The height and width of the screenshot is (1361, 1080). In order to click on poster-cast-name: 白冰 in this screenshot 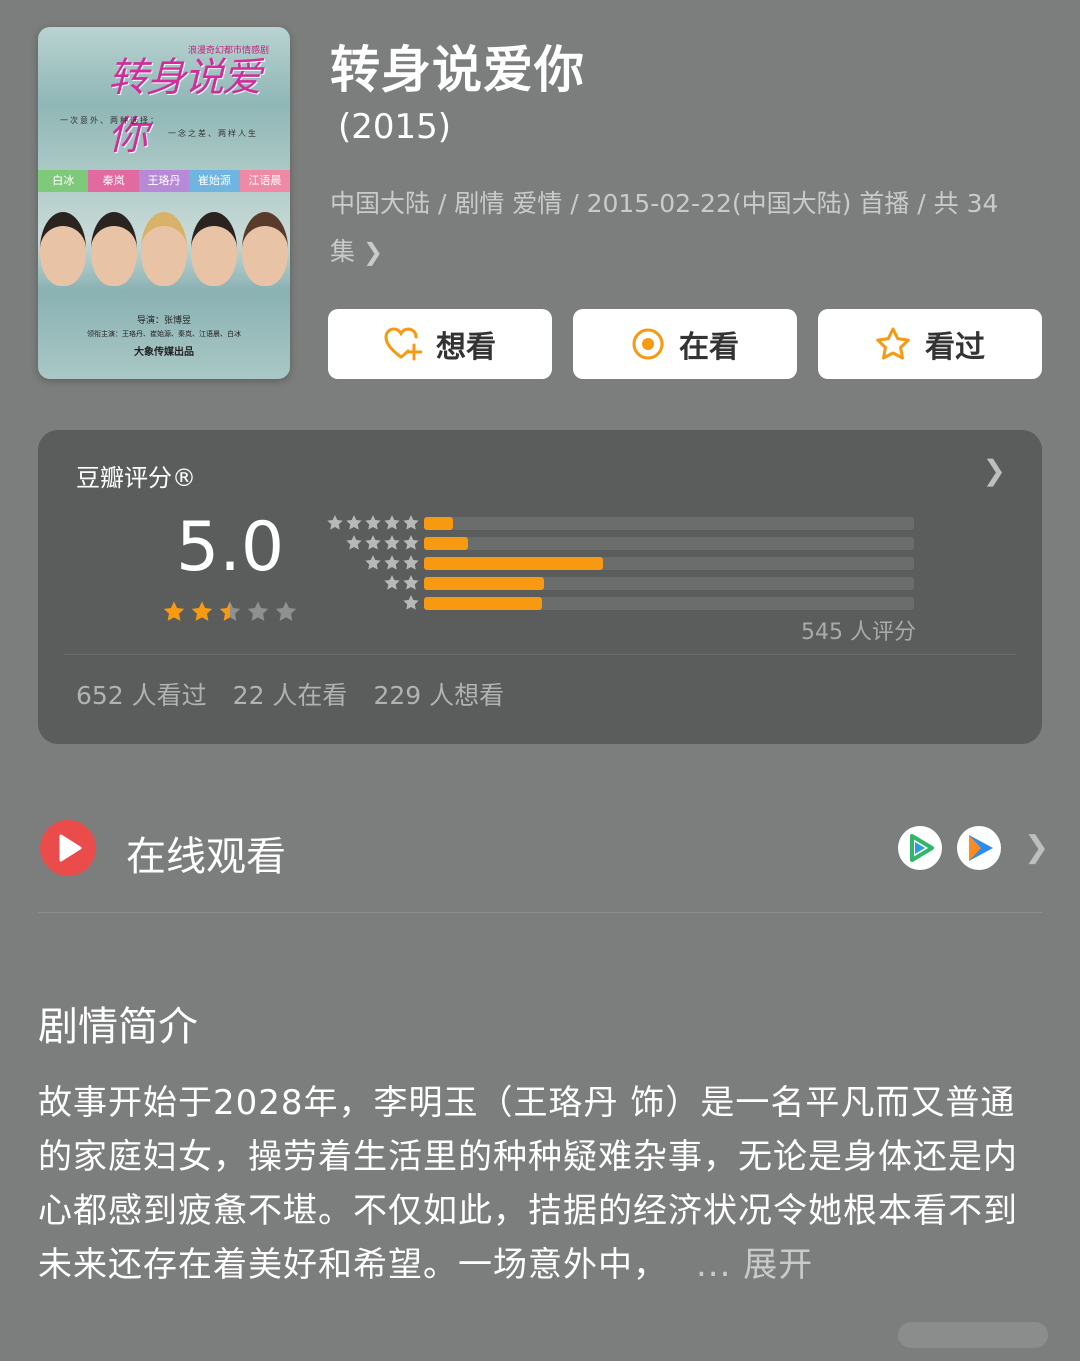, I will do `click(63, 181)`.